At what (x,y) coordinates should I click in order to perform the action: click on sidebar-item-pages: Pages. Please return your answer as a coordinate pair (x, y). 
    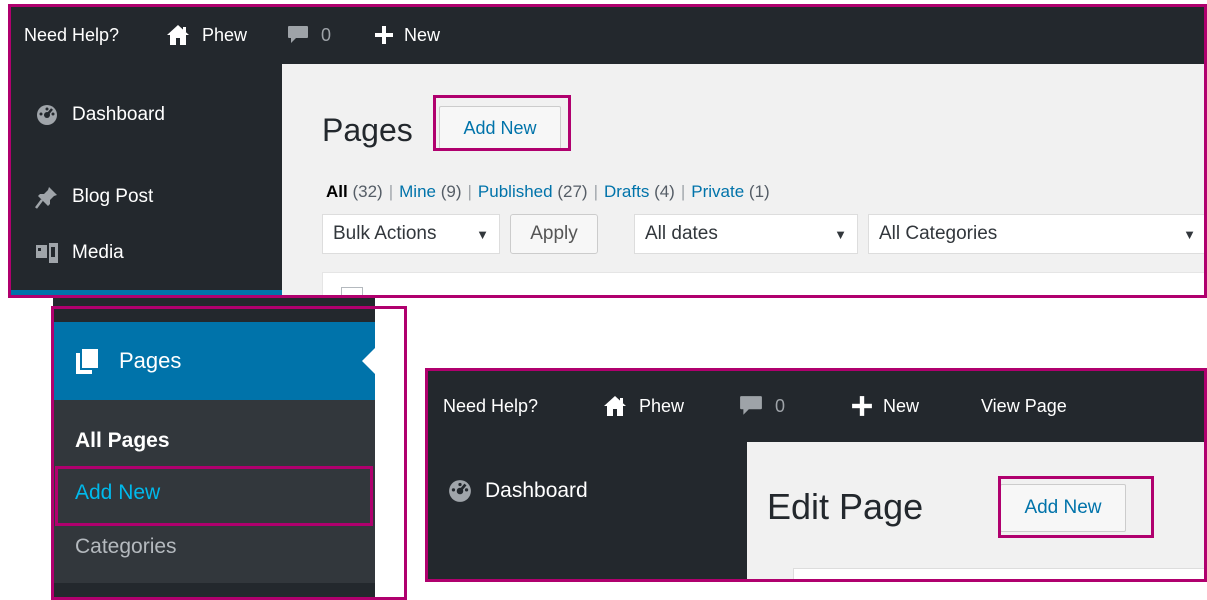
    Looking at the image, I should click on (214, 361).